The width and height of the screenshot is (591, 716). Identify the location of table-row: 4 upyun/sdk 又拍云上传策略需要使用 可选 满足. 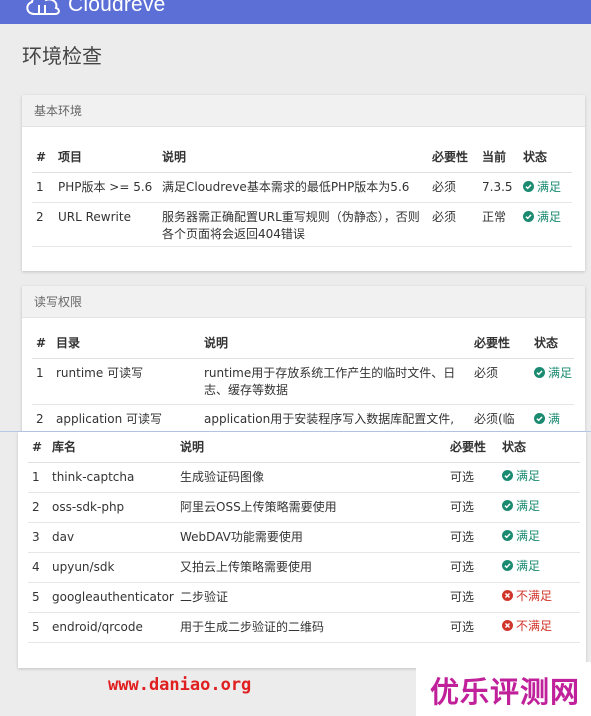
(304, 567).